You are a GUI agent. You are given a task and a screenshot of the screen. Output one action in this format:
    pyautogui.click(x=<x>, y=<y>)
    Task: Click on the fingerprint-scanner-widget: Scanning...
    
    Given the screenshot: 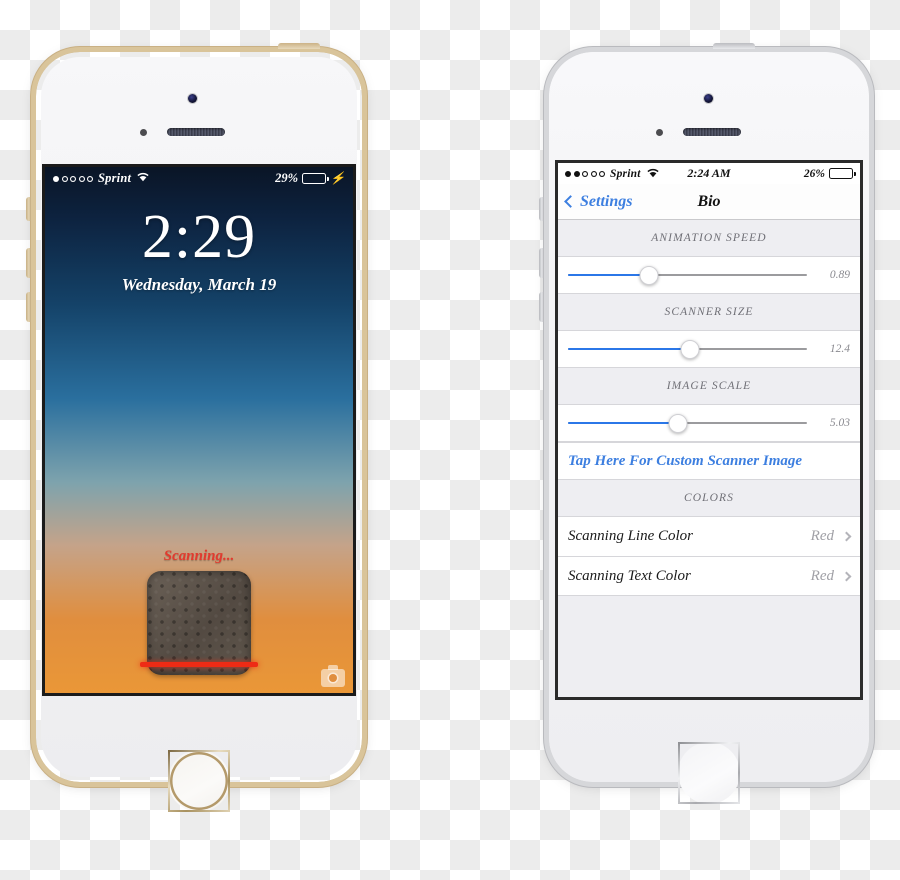 What is the action you would take?
    pyautogui.click(x=199, y=611)
    